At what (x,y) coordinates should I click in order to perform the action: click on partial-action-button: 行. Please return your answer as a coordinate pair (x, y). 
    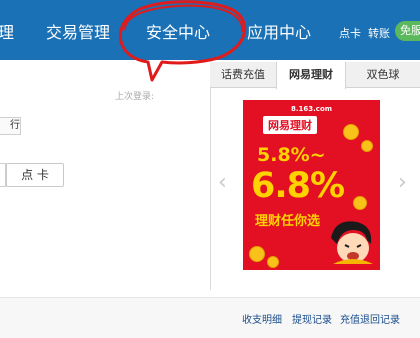
    Looking at the image, I should click on (10, 126).